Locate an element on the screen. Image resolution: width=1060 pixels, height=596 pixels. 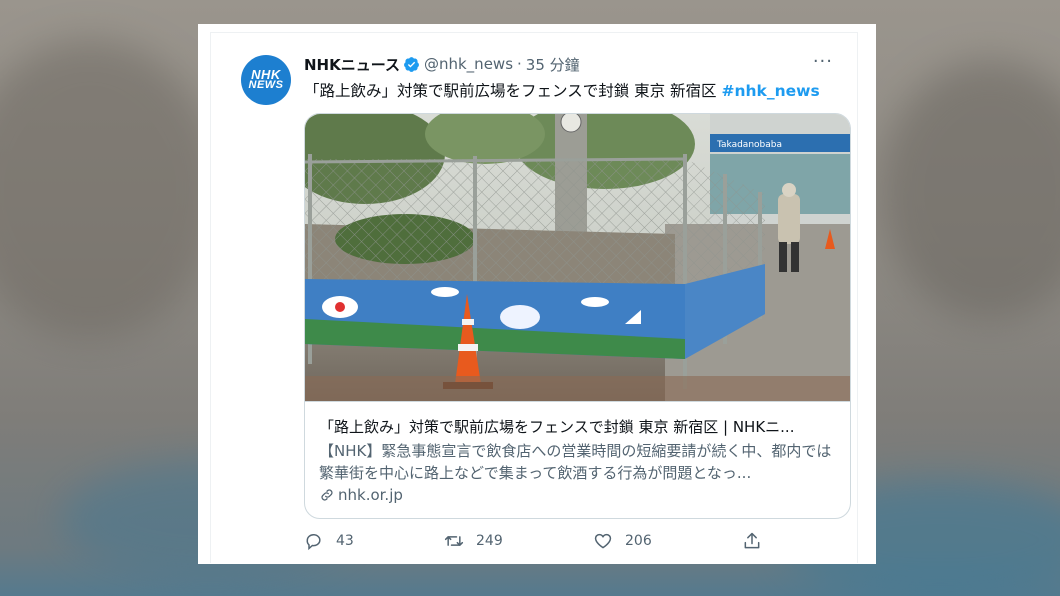
tweet-body: 「路上飲み」対策で駅前広場をフェンスで封鎖 東京 新宿区 is located at coordinates (510, 91).